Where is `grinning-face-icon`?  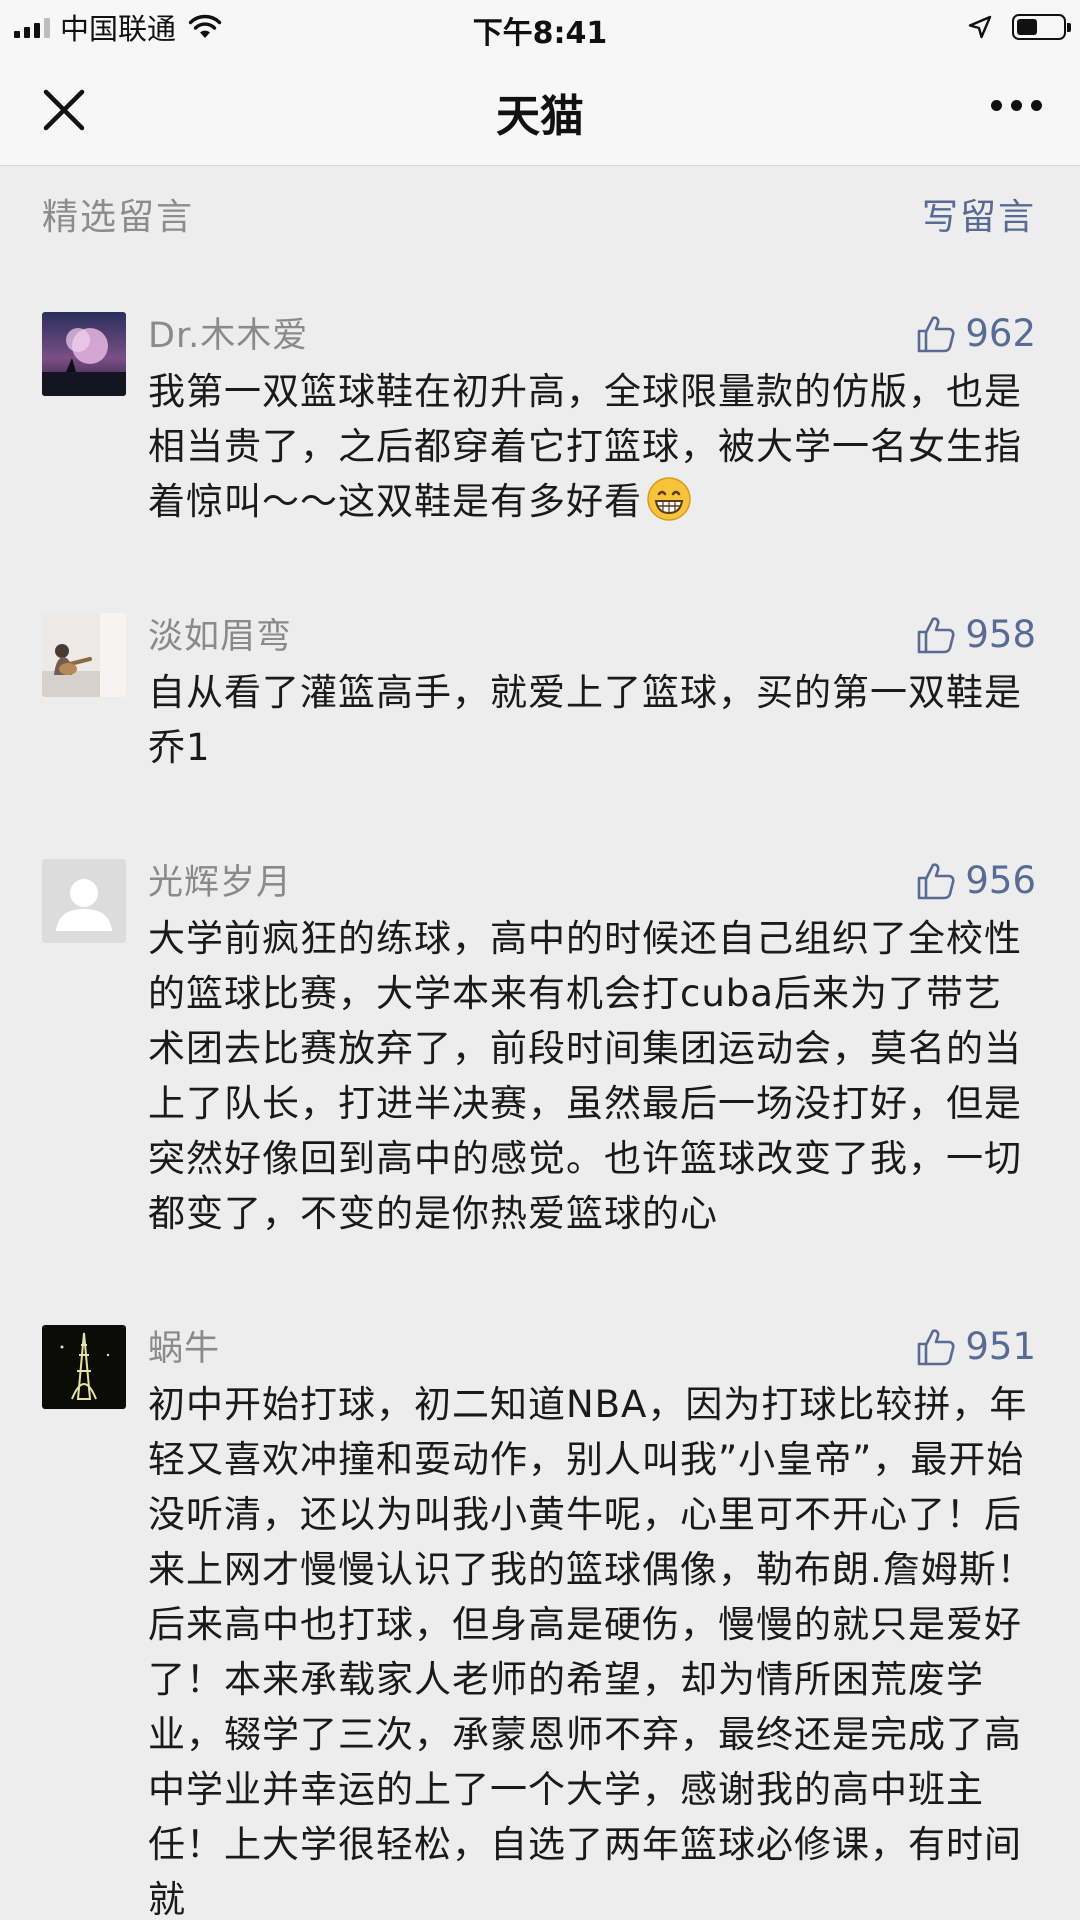
grinning-face-icon is located at coordinates (669, 499).